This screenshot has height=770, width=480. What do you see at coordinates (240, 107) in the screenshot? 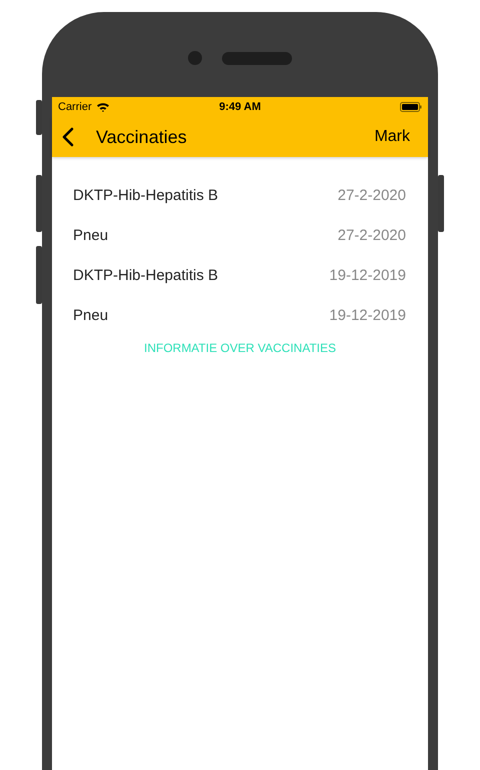
I see `clock-time: 9:49 AM` at bounding box center [240, 107].